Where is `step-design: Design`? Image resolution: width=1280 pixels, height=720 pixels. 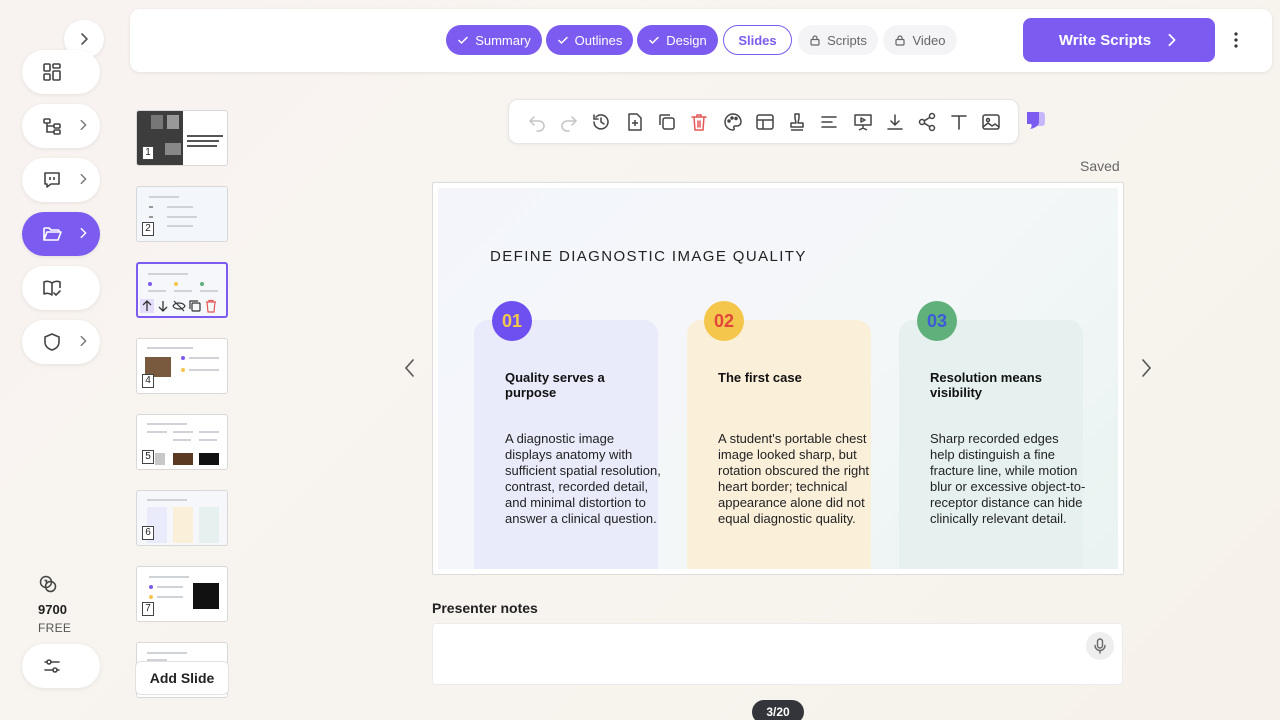
step-design: Design is located at coordinates (677, 40).